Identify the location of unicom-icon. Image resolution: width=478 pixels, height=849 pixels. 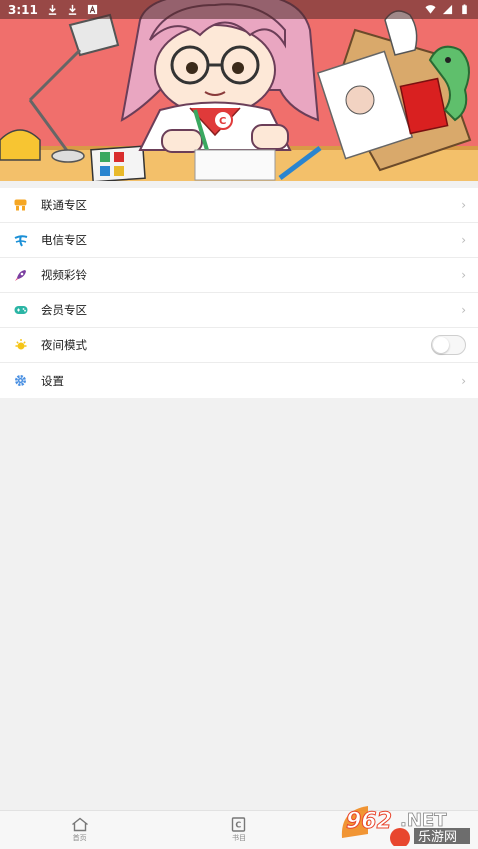
(20, 205).